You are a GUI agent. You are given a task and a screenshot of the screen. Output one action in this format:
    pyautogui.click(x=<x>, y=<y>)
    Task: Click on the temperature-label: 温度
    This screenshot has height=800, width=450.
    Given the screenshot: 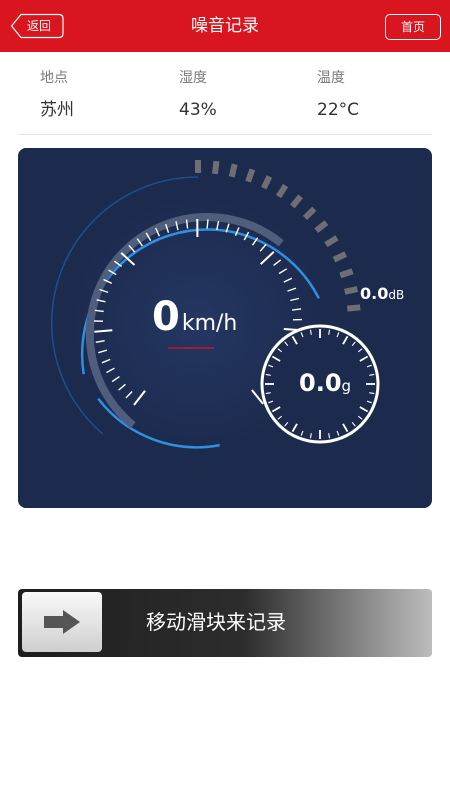 What is the action you would take?
    pyautogui.click(x=331, y=78)
    